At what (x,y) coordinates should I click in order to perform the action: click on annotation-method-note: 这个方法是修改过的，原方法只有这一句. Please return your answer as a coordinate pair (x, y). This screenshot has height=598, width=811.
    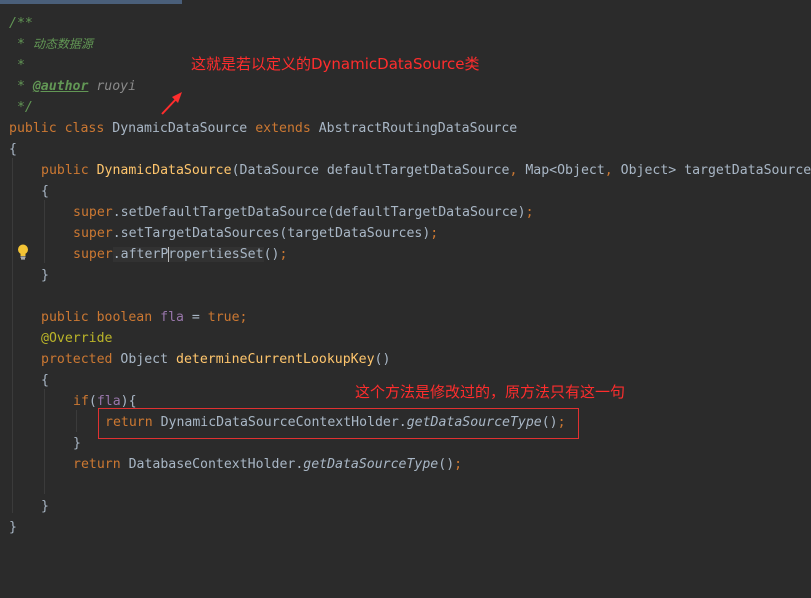
    Looking at the image, I should click on (490, 392).